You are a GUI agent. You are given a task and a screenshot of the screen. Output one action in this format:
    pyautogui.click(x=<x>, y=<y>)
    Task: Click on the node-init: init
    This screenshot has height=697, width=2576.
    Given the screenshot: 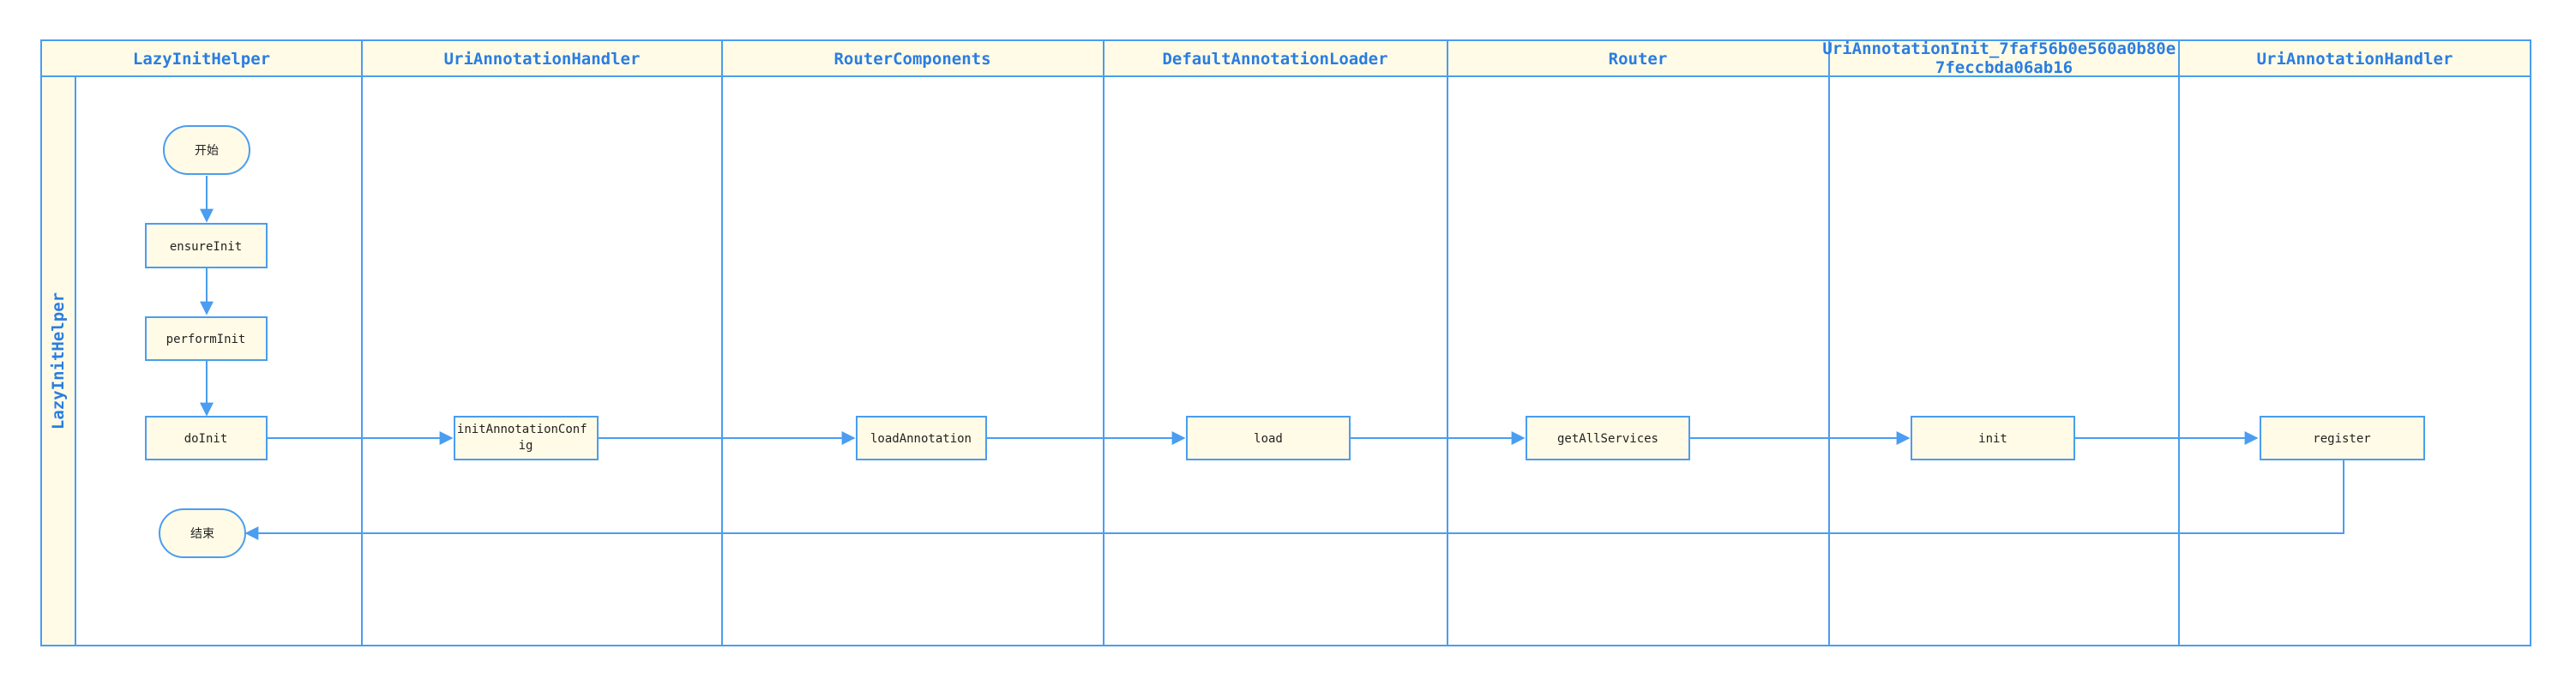 What is the action you would take?
    pyautogui.click(x=1993, y=438)
    